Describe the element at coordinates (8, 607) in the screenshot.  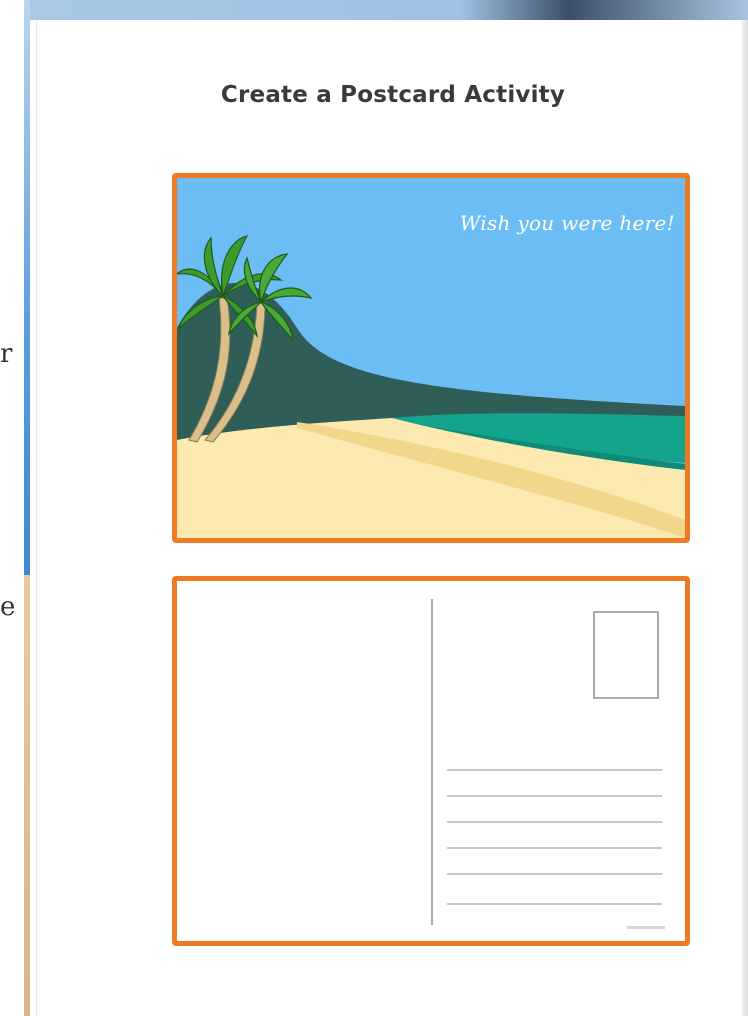
I see `neighbour-page-text-fragment: e` at that location.